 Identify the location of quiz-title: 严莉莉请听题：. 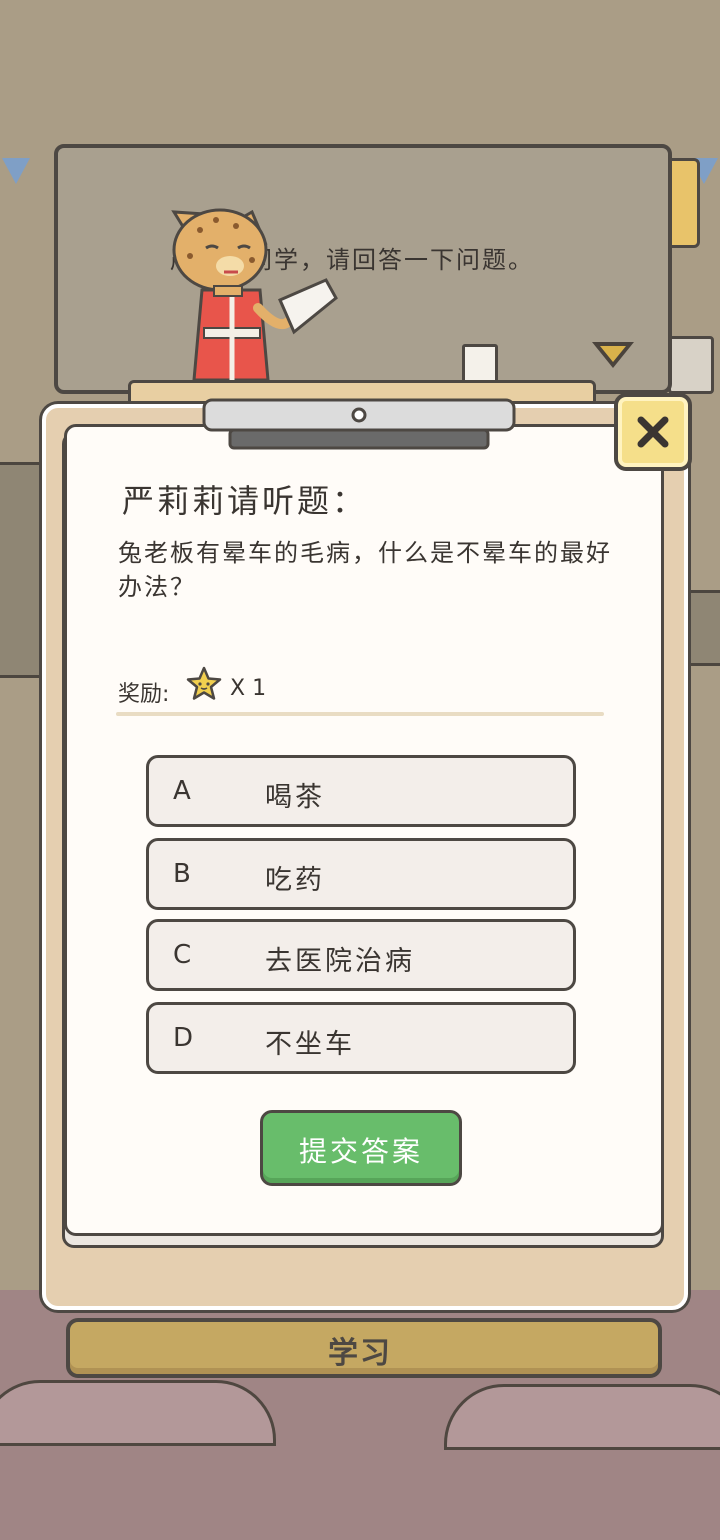
(245, 501).